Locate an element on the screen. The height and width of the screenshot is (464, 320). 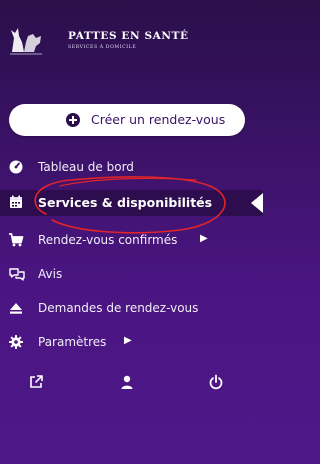
sidebar-item-appointment-requests: Demandes de rendez-vous is located at coordinates (131, 309).